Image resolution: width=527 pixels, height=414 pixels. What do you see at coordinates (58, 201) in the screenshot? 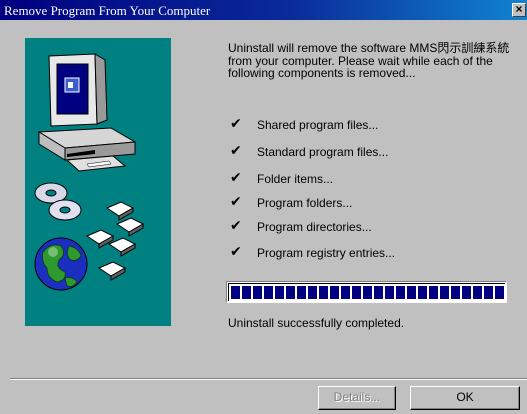
I see `cd-disc-icon` at bounding box center [58, 201].